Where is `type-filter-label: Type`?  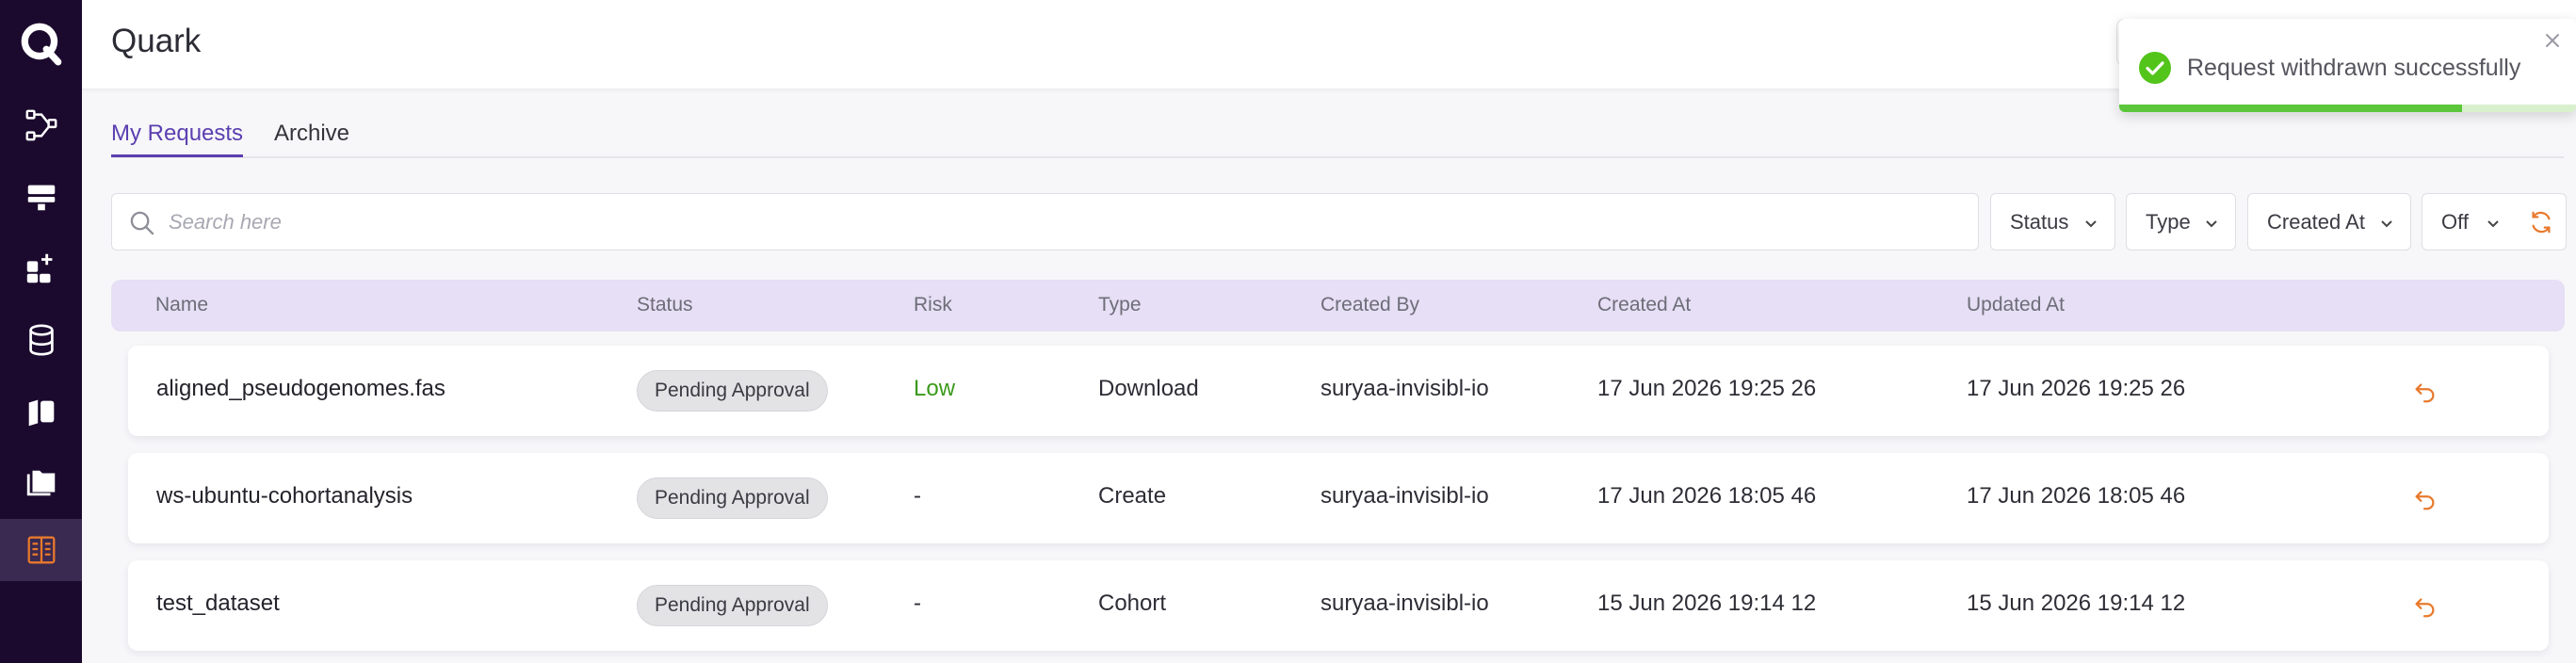 type-filter-label: Type is located at coordinates (2168, 221).